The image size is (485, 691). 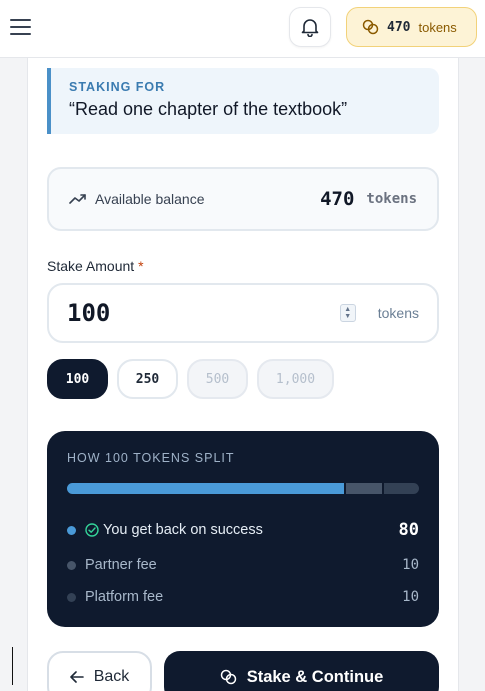 I want to click on return-dot, so click(x=71, y=530).